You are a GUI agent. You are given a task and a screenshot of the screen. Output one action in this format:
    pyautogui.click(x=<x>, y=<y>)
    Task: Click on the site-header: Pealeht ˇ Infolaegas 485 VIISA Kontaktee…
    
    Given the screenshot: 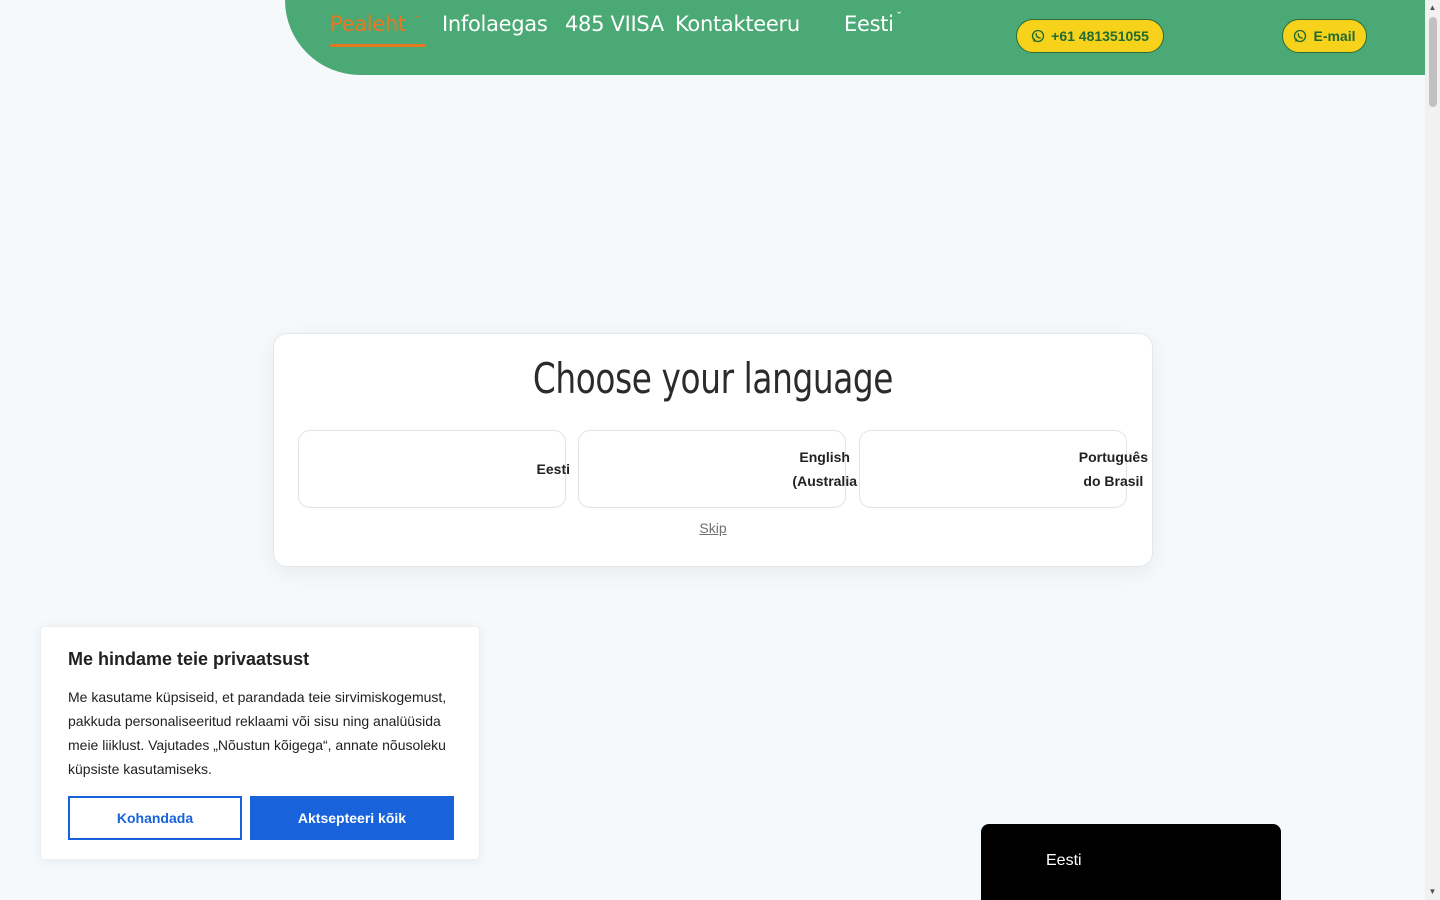 What is the action you would take?
    pyautogui.click(x=855, y=37)
    